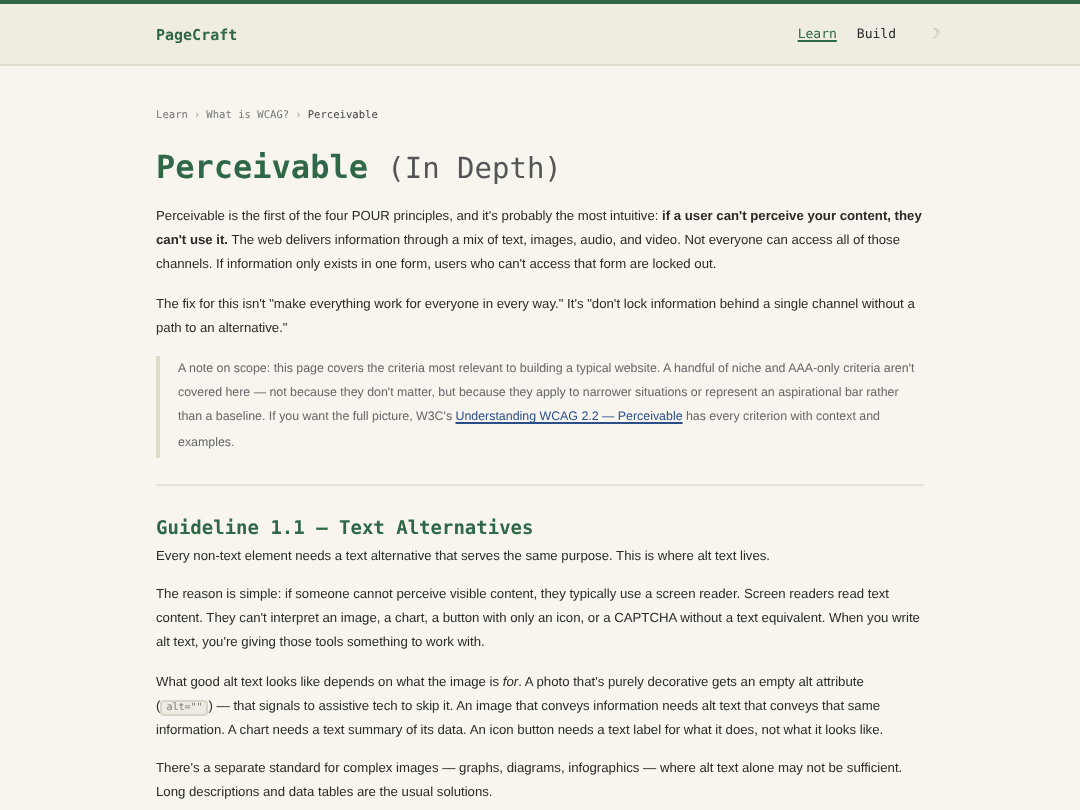 Image resolution: width=1080 pixels, height=810 pixels. I want to click on section-heading: Guideline 1.1 — Text Alternatives, so click(346, 528).